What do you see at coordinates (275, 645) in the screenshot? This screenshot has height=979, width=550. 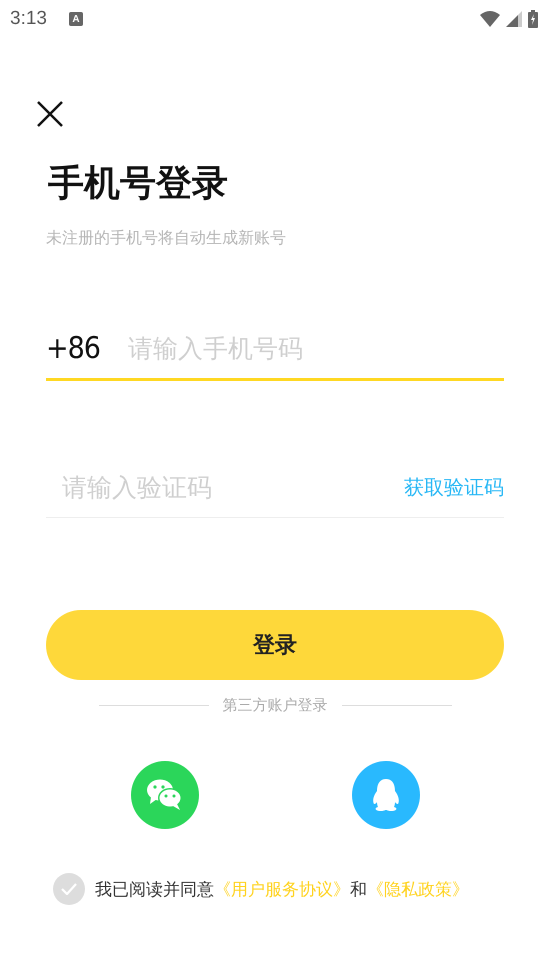 I see `login-button: 登录` at bounding box center [275, 645].